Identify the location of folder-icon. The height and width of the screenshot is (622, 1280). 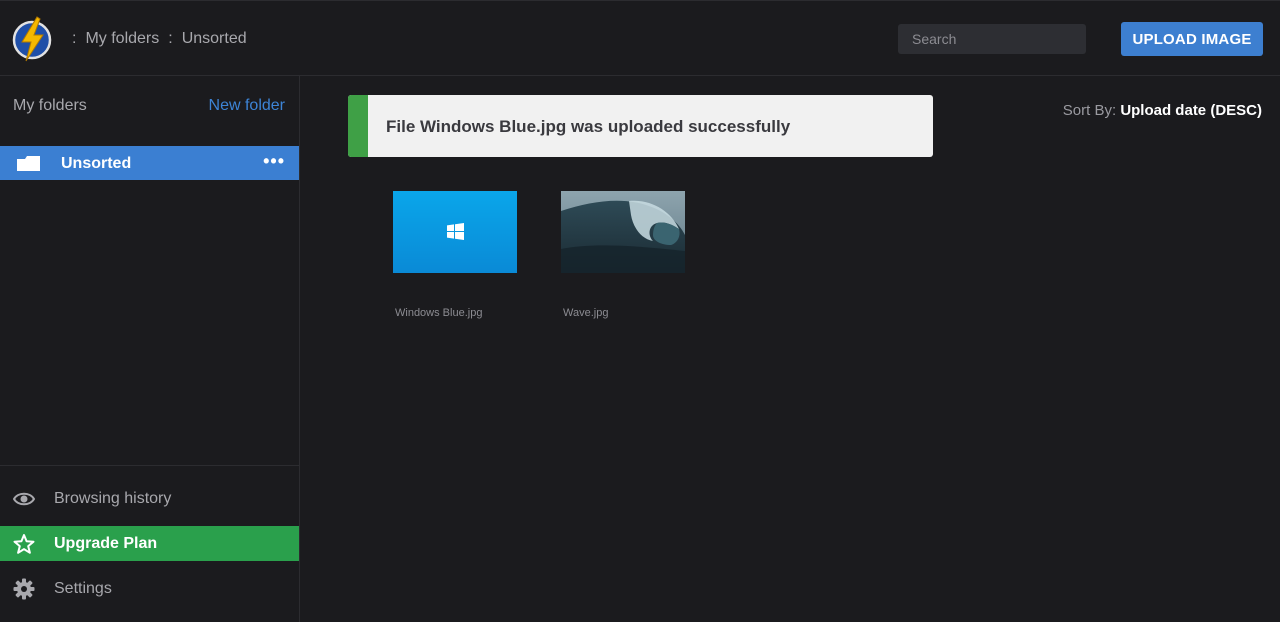
(28, 163).